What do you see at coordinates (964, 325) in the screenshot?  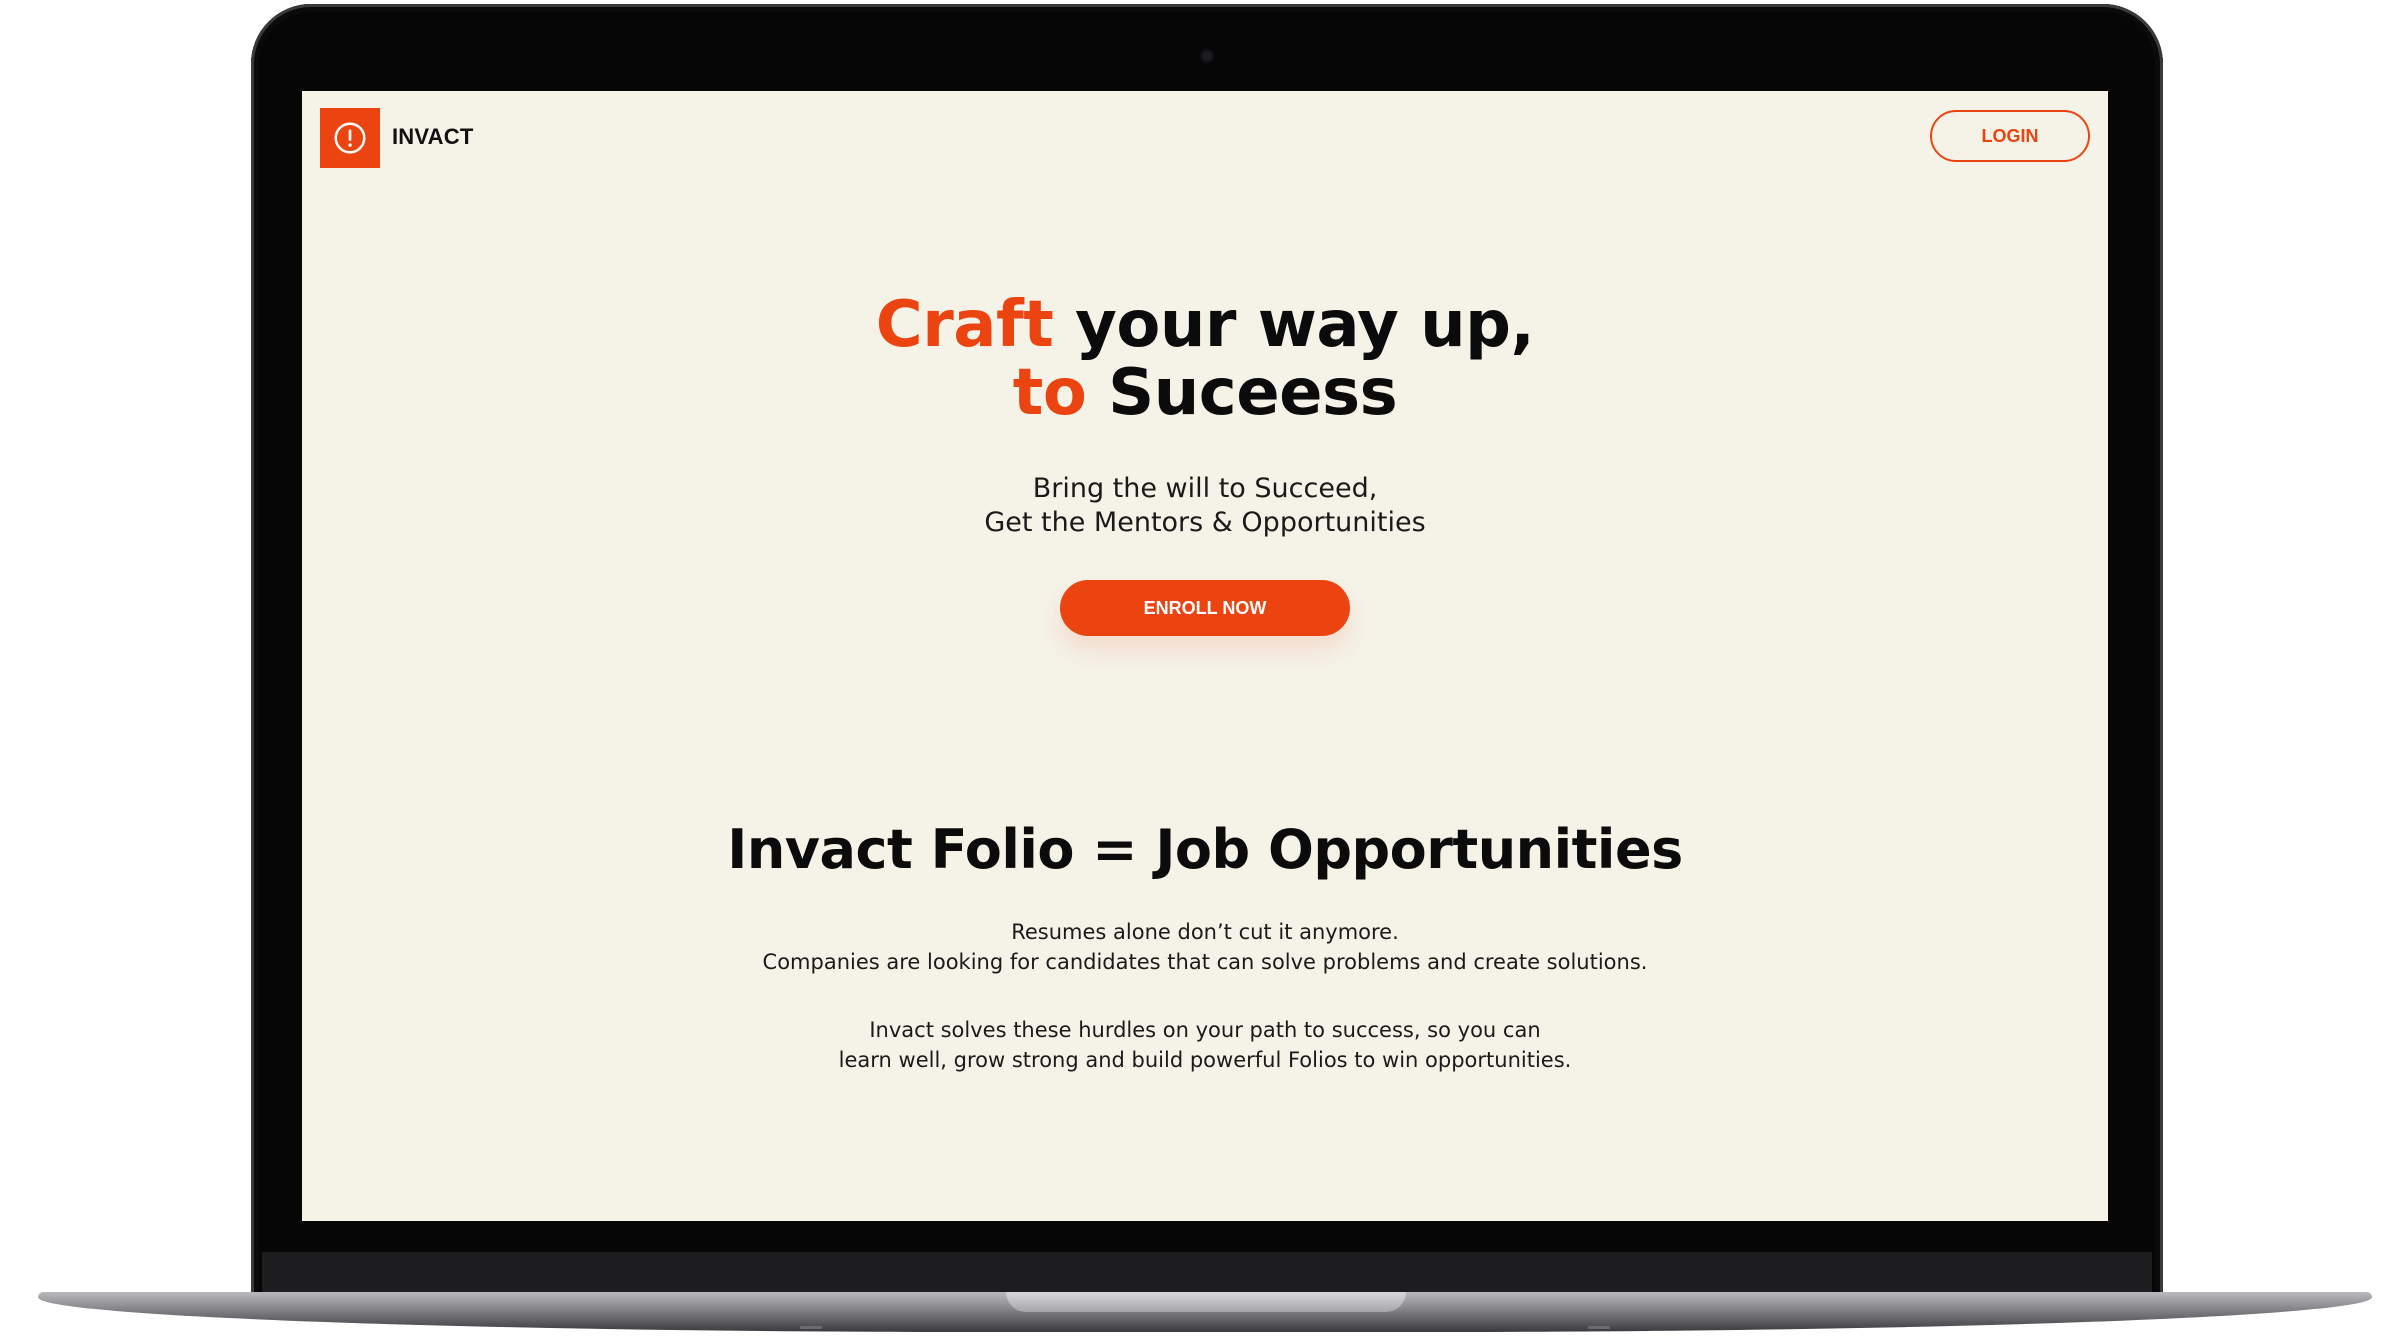 I see `hero-title-accent-word: Craft` at bounding box center [964, 325].